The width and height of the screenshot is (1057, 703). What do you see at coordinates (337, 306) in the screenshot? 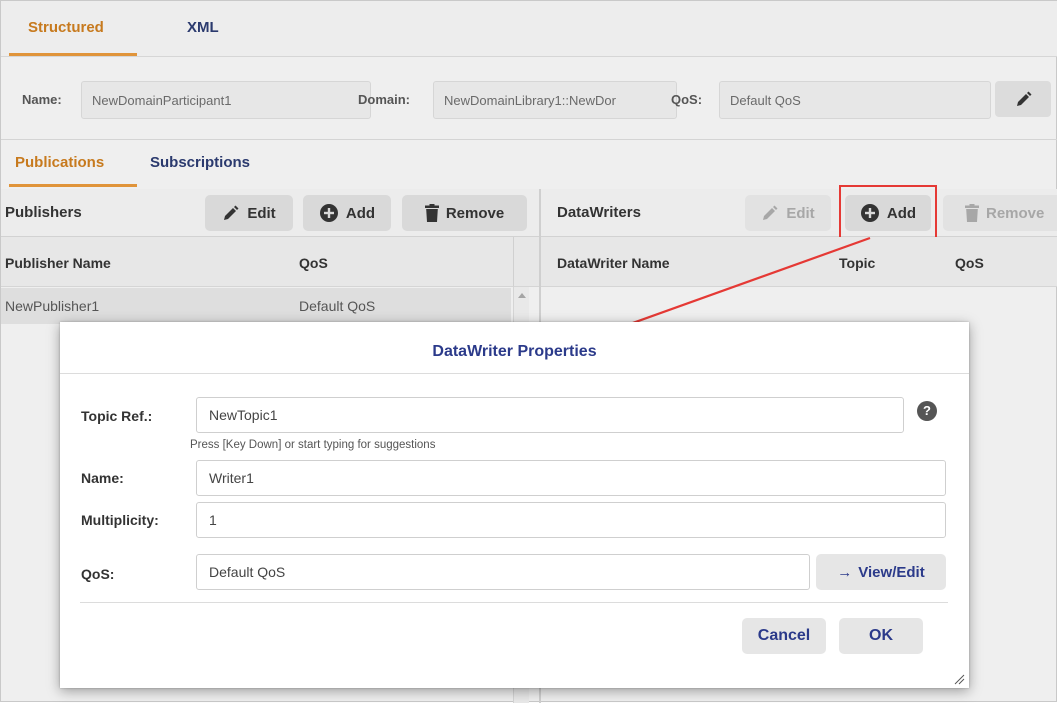
I see `publisher-qos-cell: Default QoS` at bounding box center [337, 306].